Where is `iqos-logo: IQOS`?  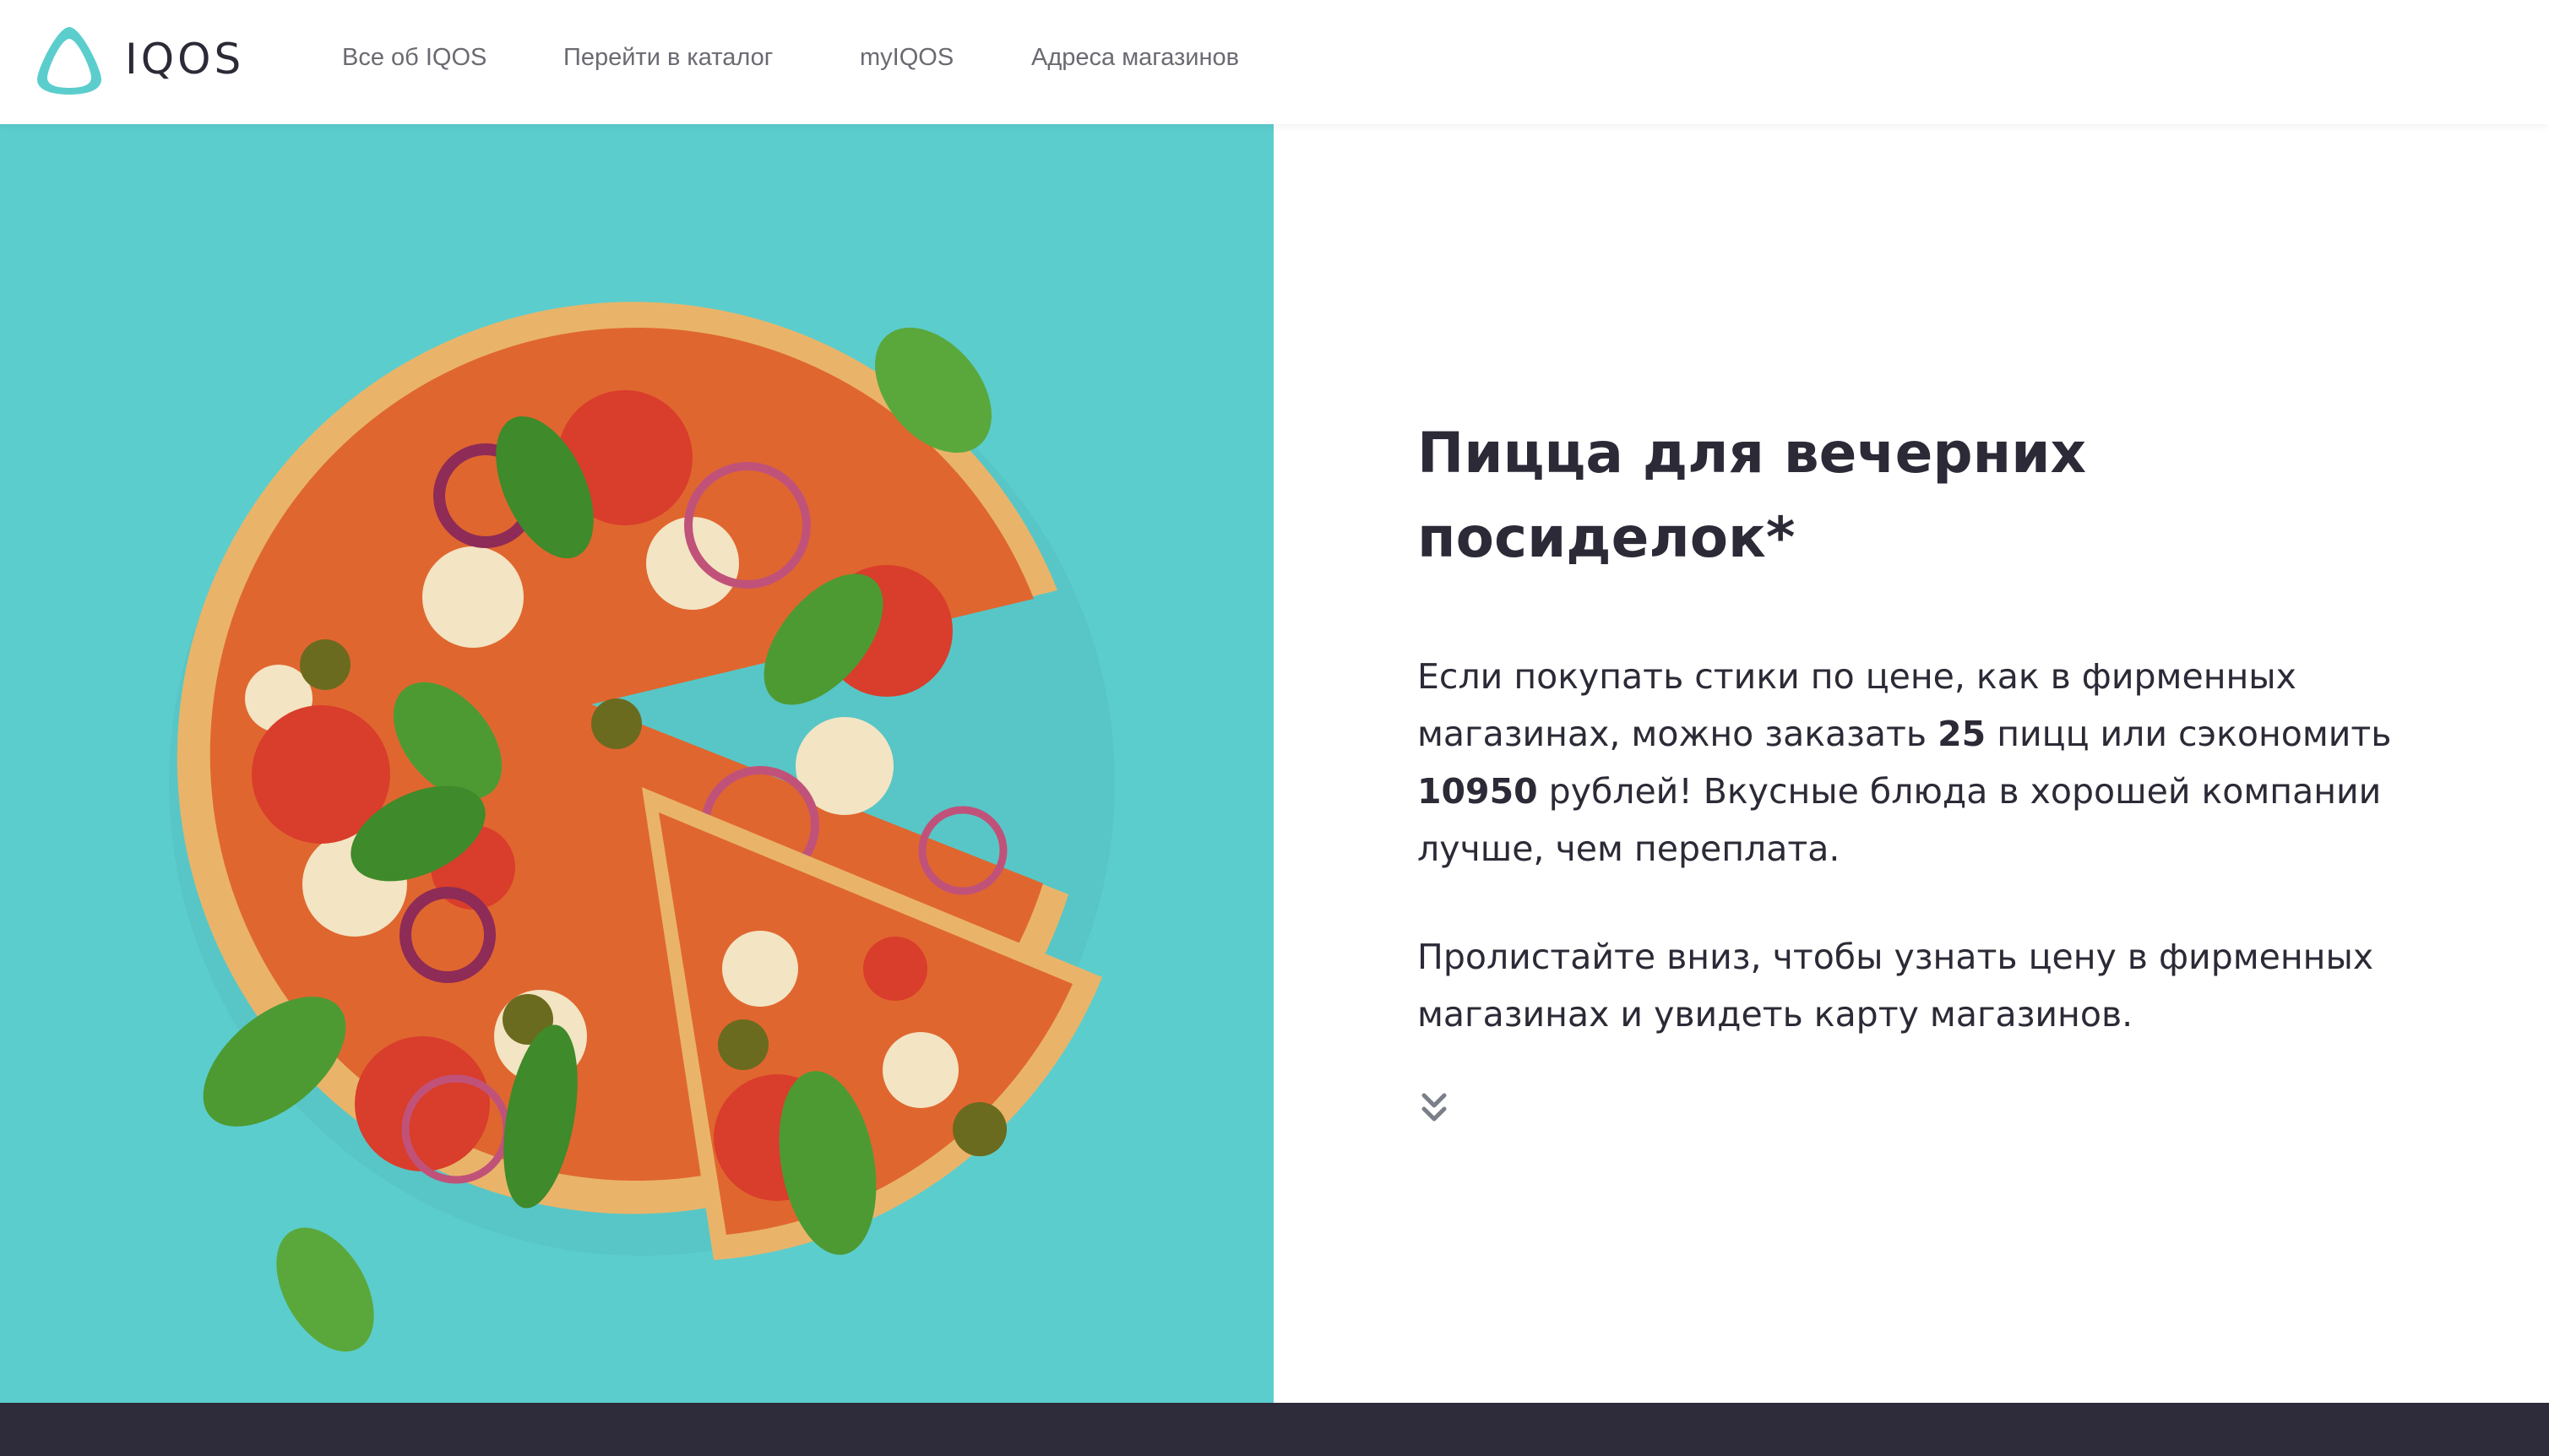
iqos-logo: IQOS is located at coordinates (157, 60).